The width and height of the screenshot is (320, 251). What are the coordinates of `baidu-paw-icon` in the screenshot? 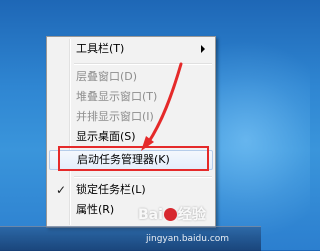 It's located at (170, 214).